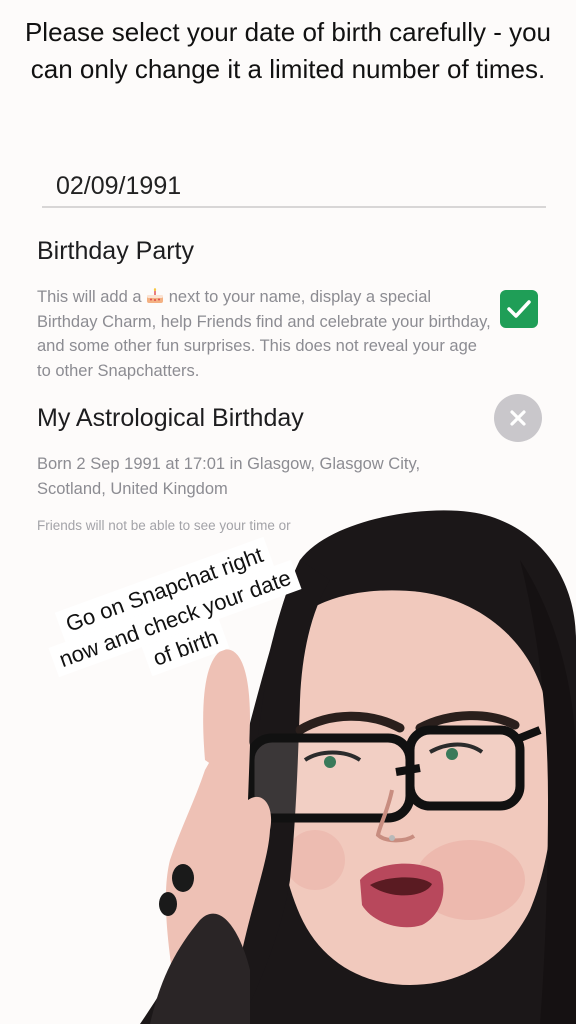 This screenshot has width=576, height=1024. I want to click on birthday-party-checkbox, so click(519, 309).